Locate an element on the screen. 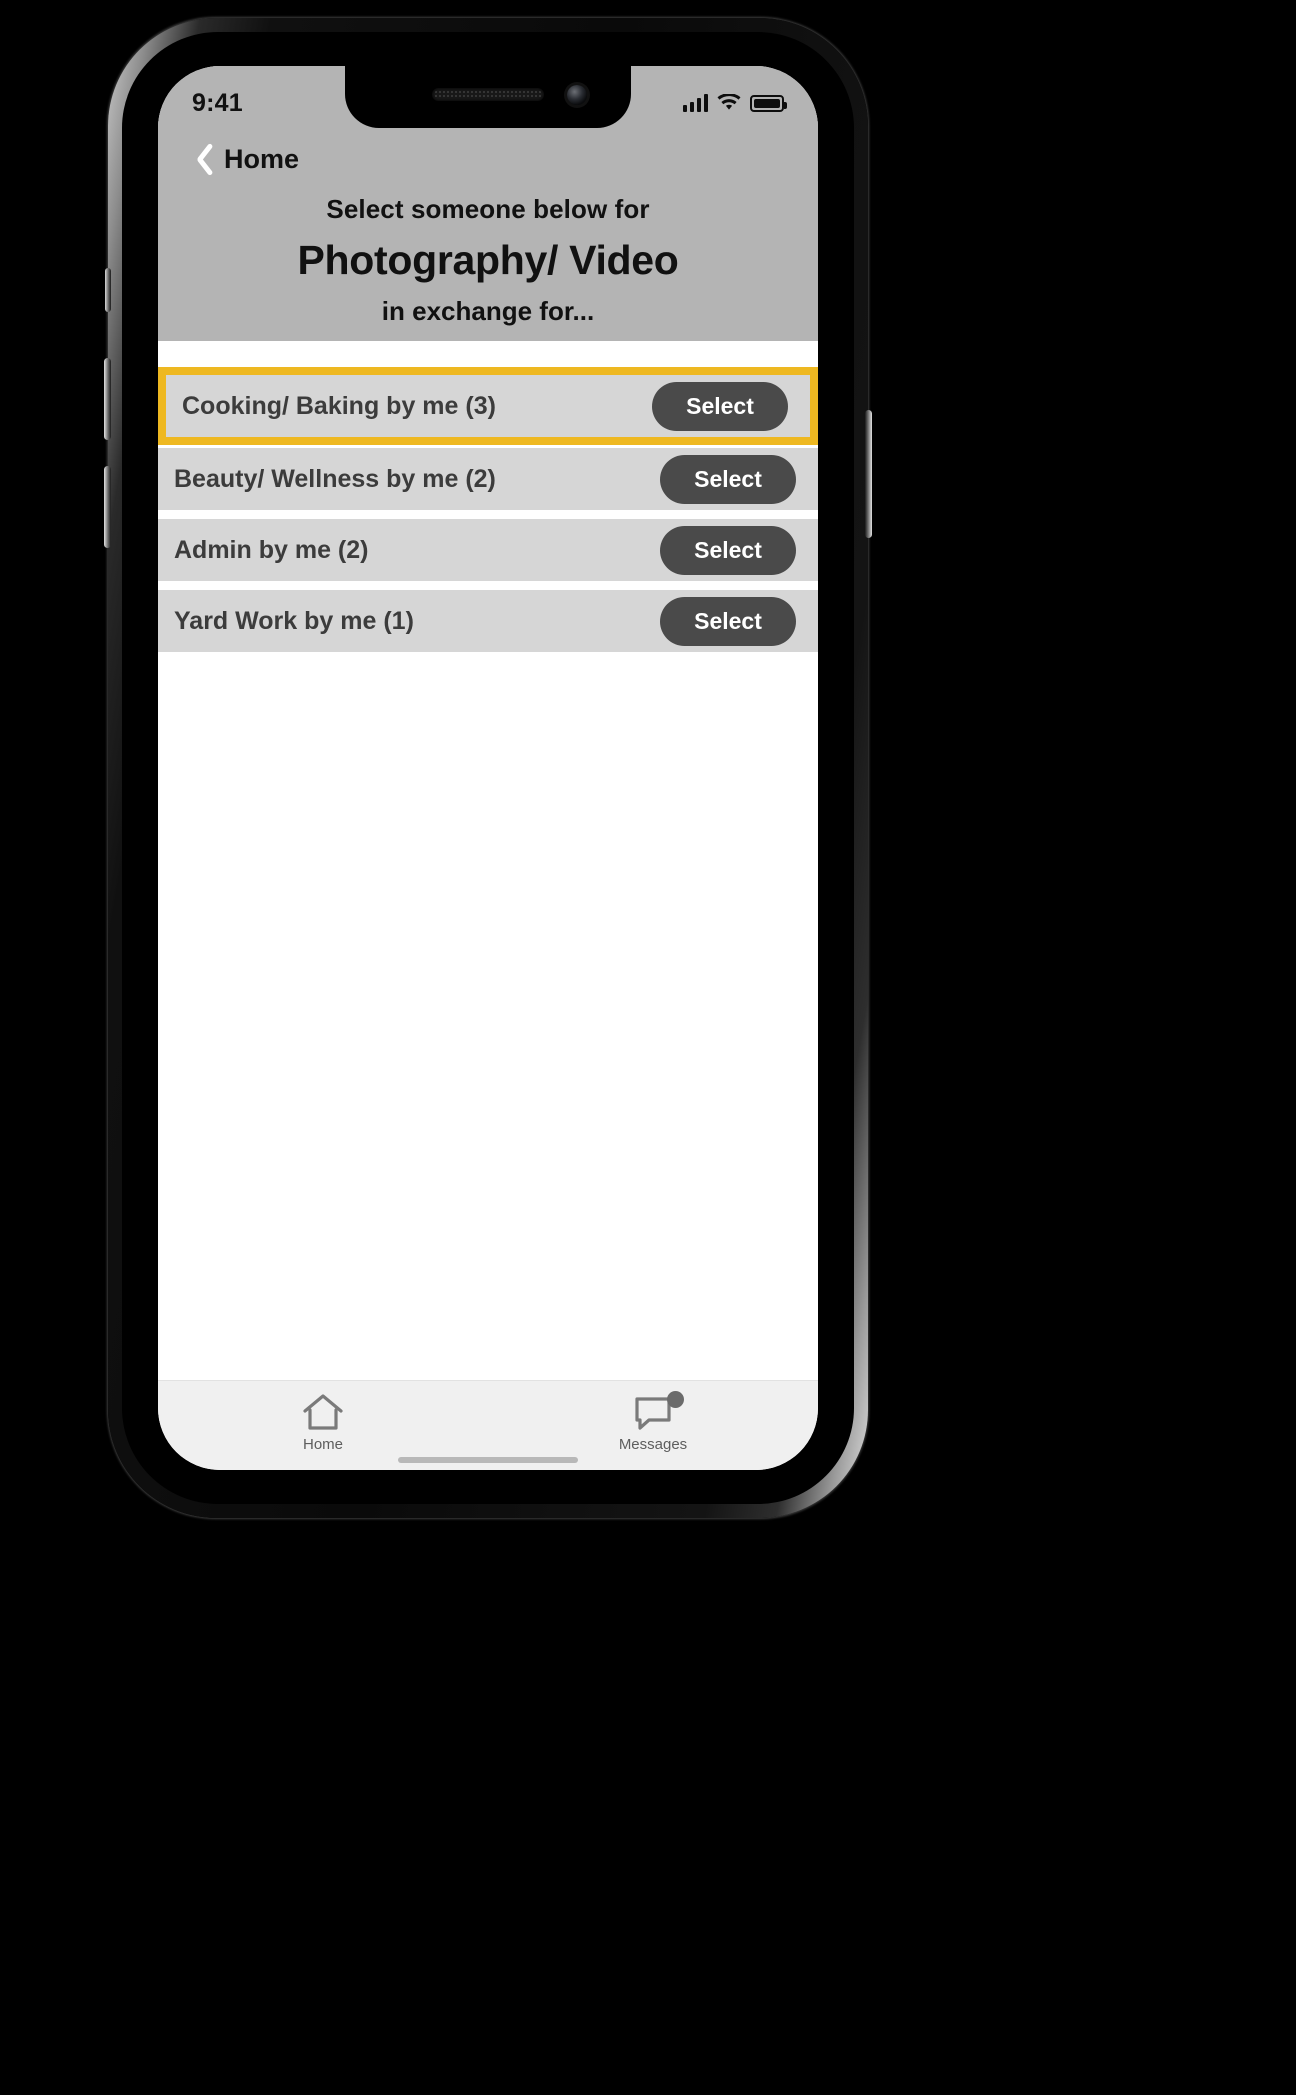 The height and width of the screenshot is (2095, 1296). list-item-label: Yard Work by me (1) is located at coordinates (294, 620).